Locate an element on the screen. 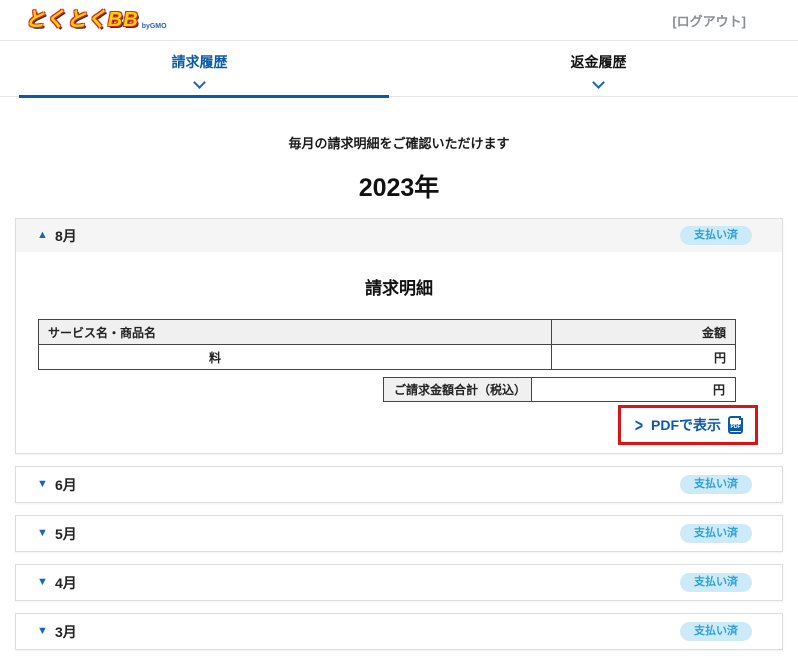 This screenshot has height=662, width=798. brand-logo: とくとくBB byGMO is located at coordinates (96, 20).